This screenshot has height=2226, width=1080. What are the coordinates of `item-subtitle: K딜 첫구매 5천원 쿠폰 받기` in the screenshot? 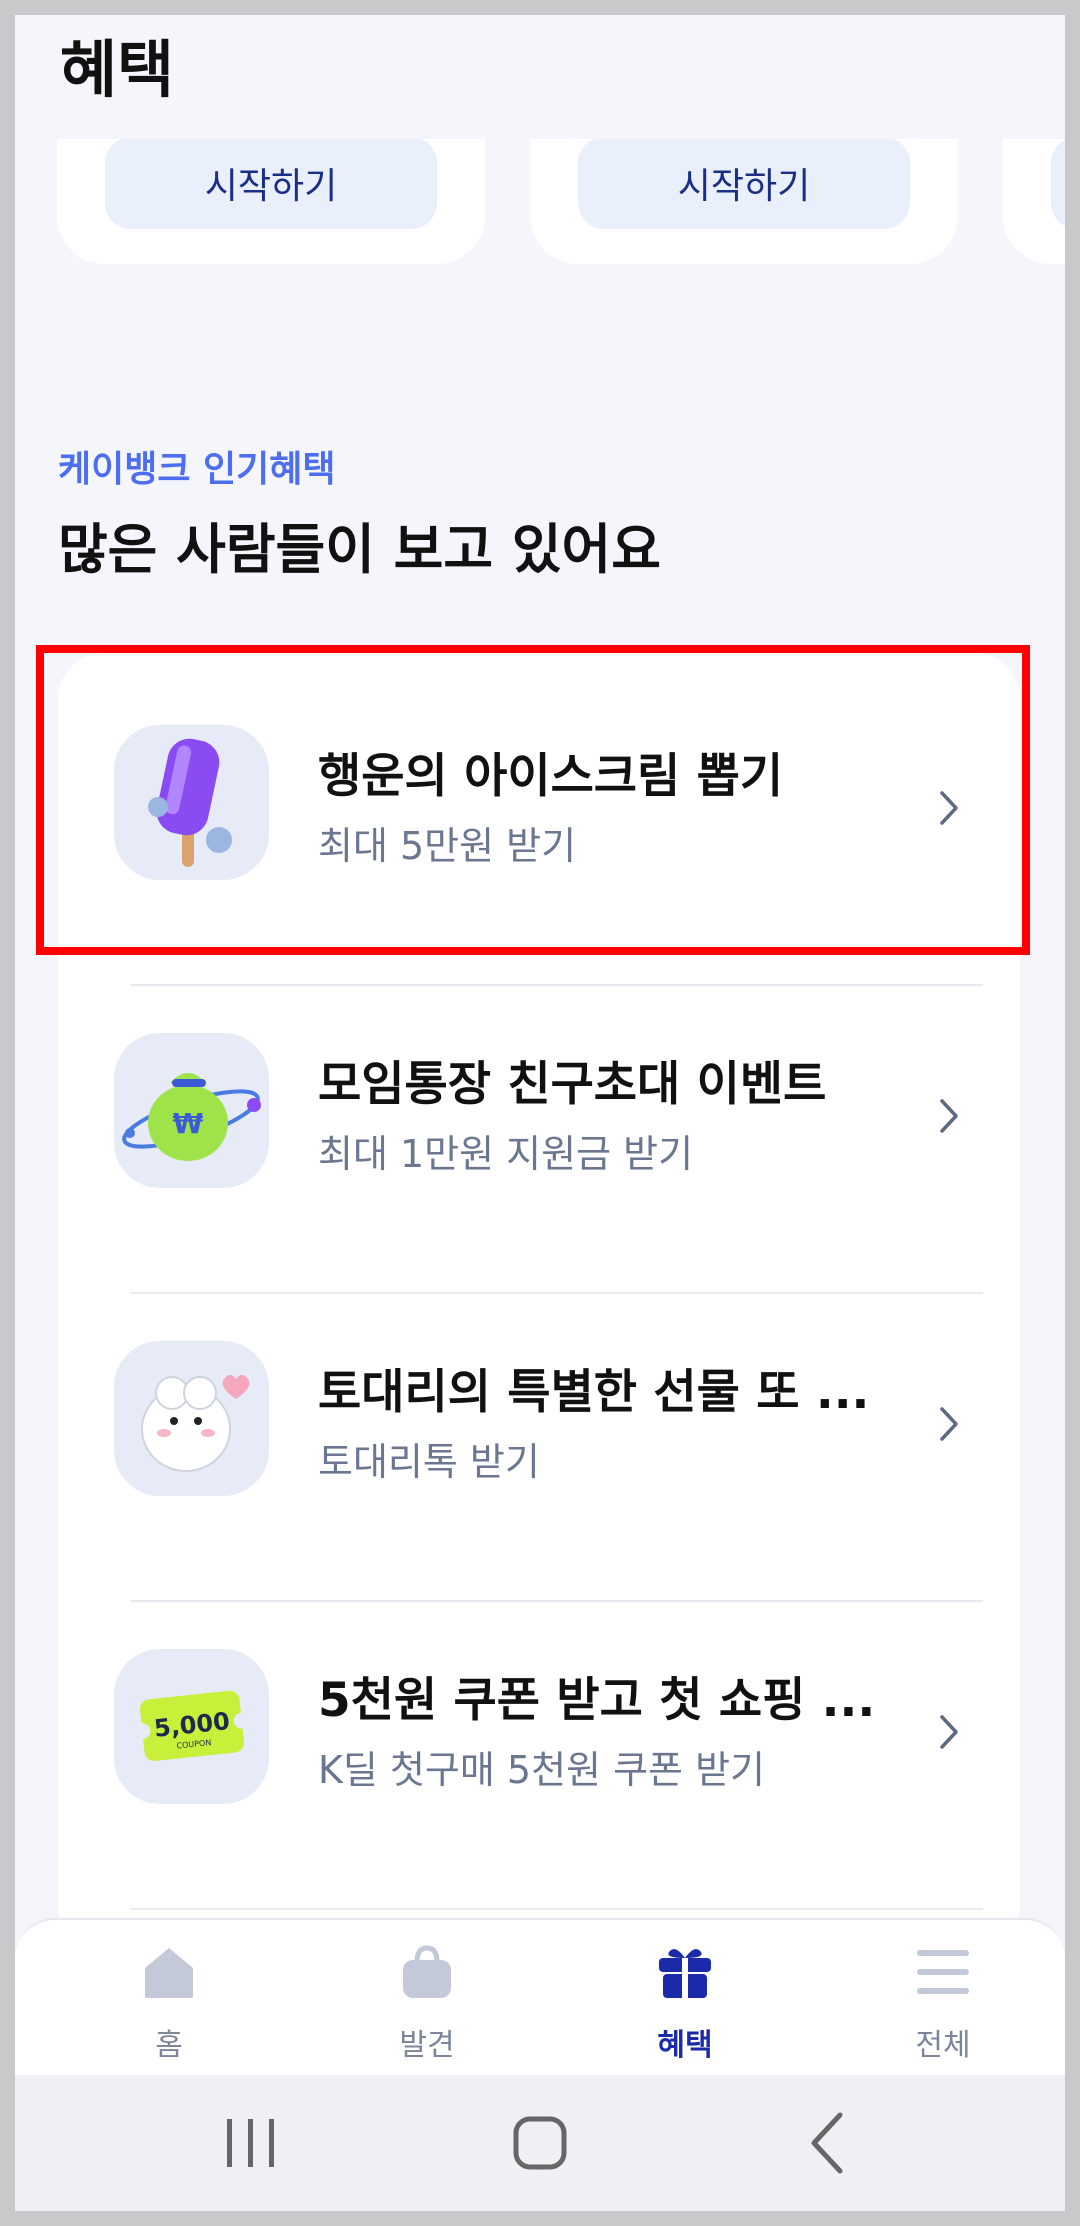 It's located at (542, 1770).